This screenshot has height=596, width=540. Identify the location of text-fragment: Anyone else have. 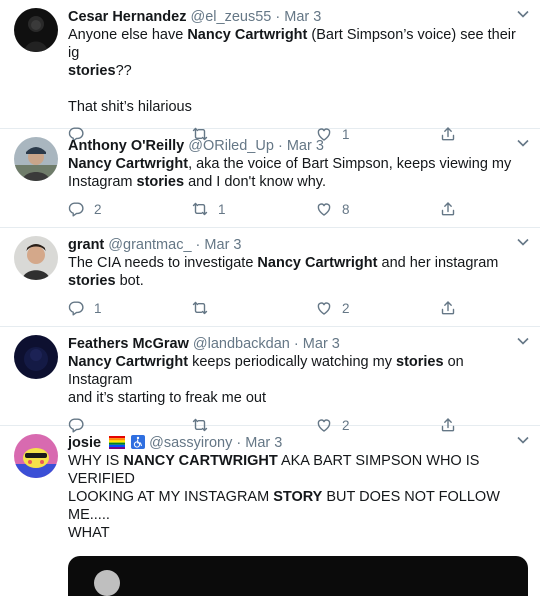
(128, 35).